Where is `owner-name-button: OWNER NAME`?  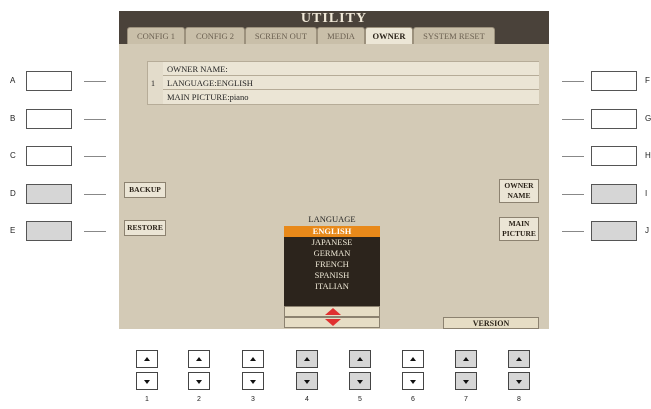 owner-name-button: OWNER NAME is located at coordinates (519, 191).